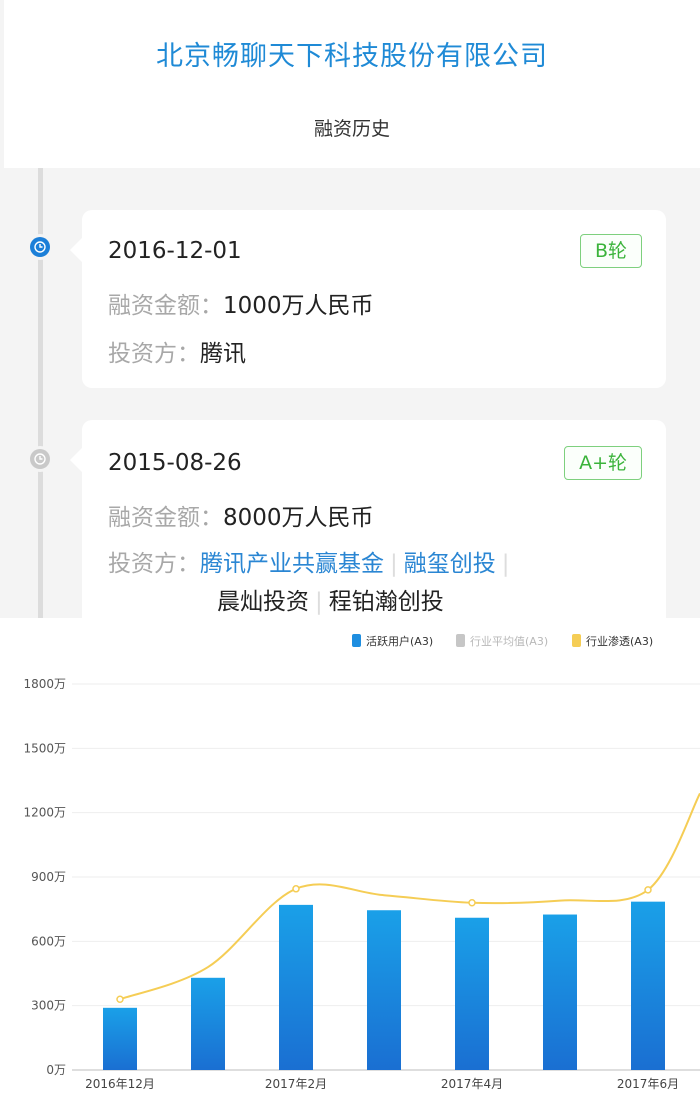  I want to click on y-tick-label: 1500万, so click(44, 748).